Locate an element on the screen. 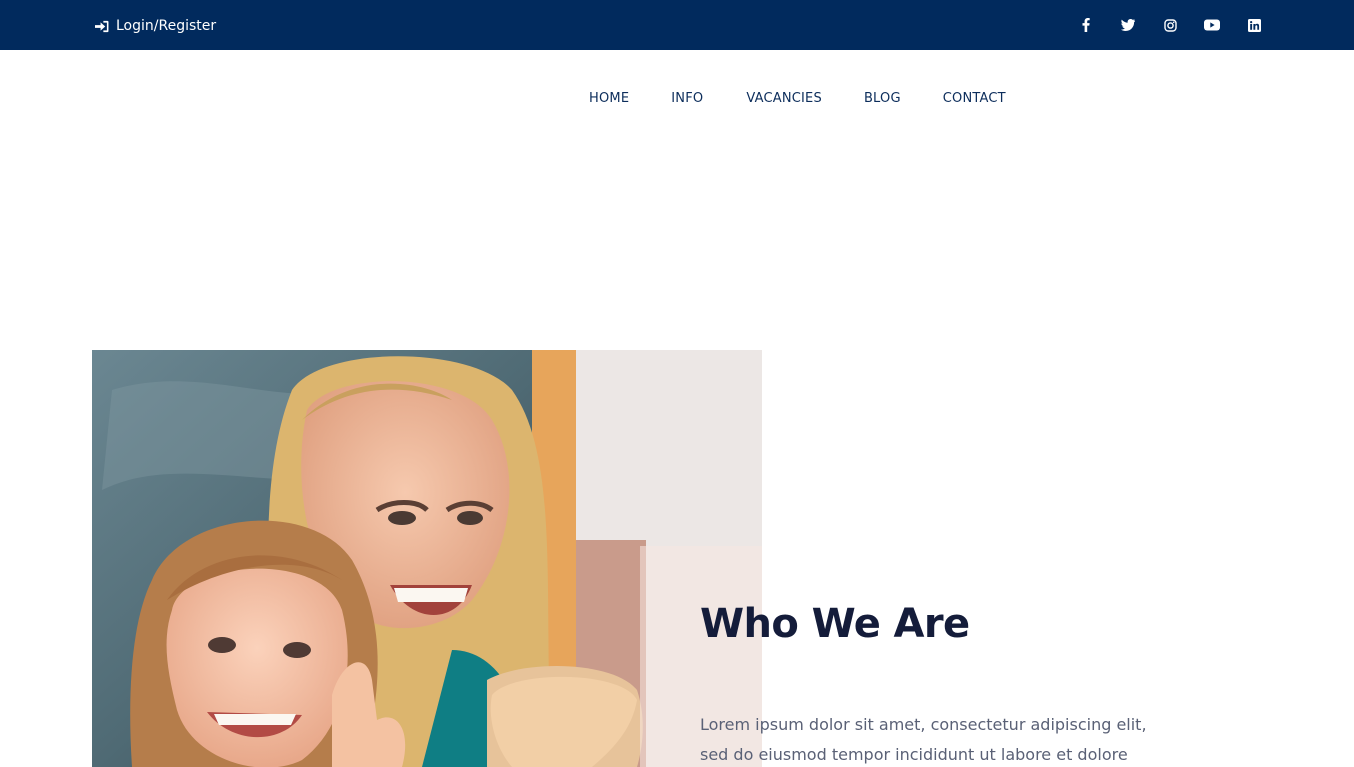 The width and height of the screenshot is (1354, 767). nav-contact: CONTACT is located at coordinates (974, 98).